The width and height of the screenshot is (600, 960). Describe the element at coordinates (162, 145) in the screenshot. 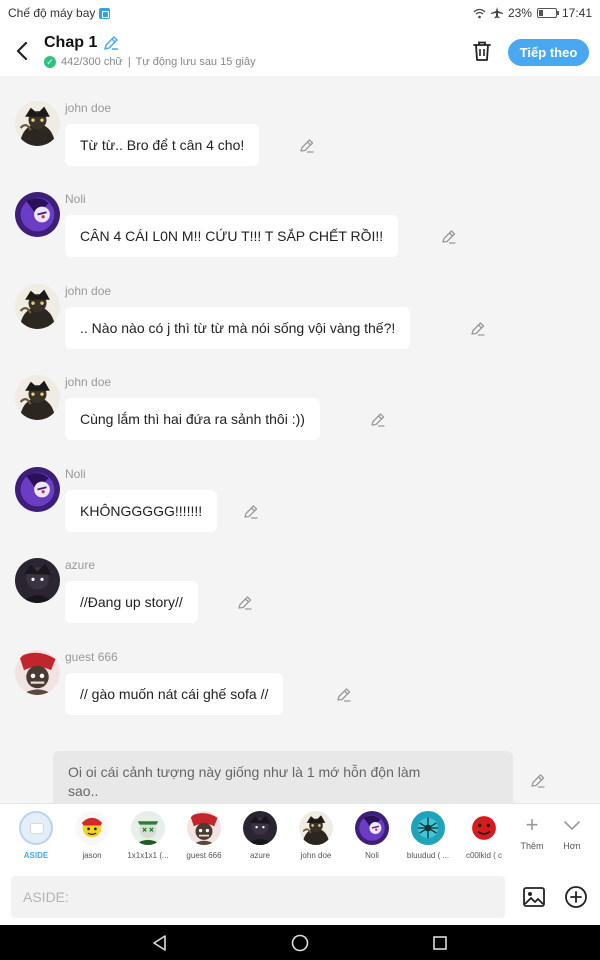

I see `message-bubble: Từ từ.. Bro để t cân 4 cho!` at that location.